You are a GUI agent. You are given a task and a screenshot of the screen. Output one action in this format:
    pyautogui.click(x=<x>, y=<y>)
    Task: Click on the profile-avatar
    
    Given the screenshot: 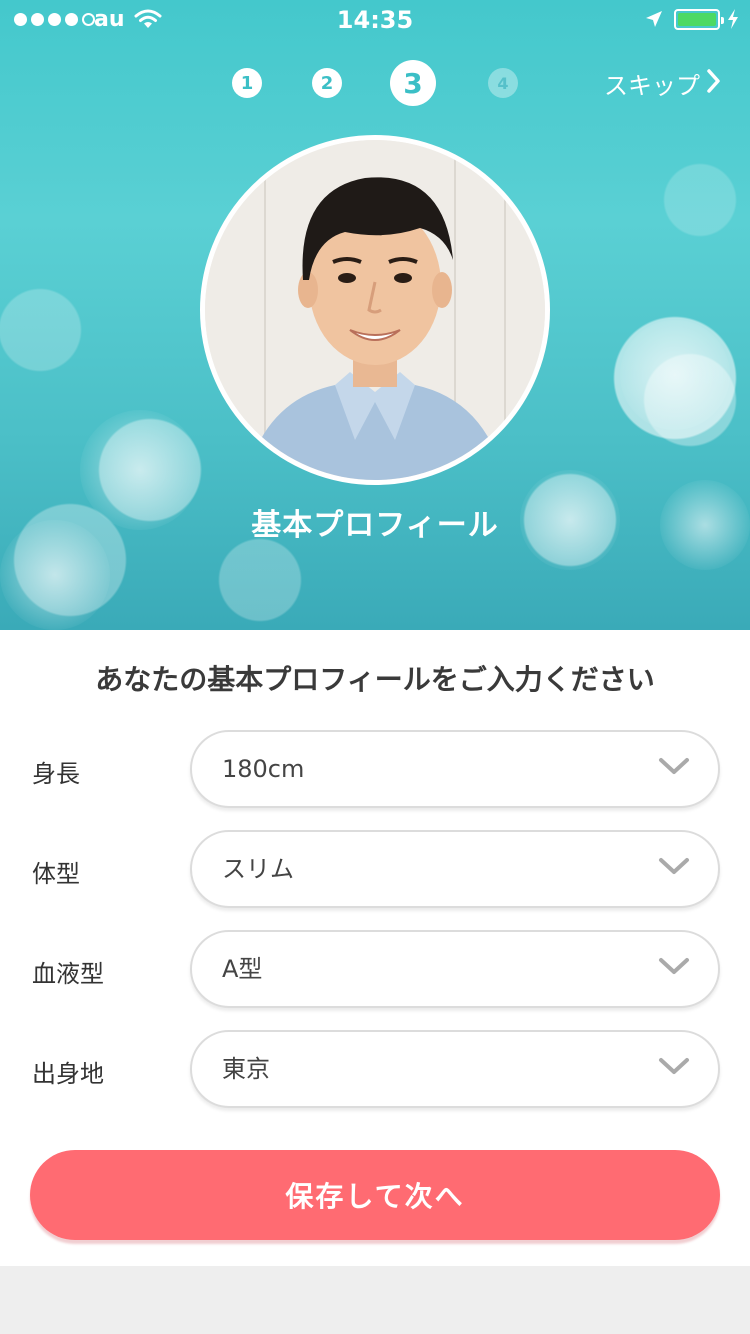 What is the action you would take?
    pyautogui.click(x=375, y=310)
    